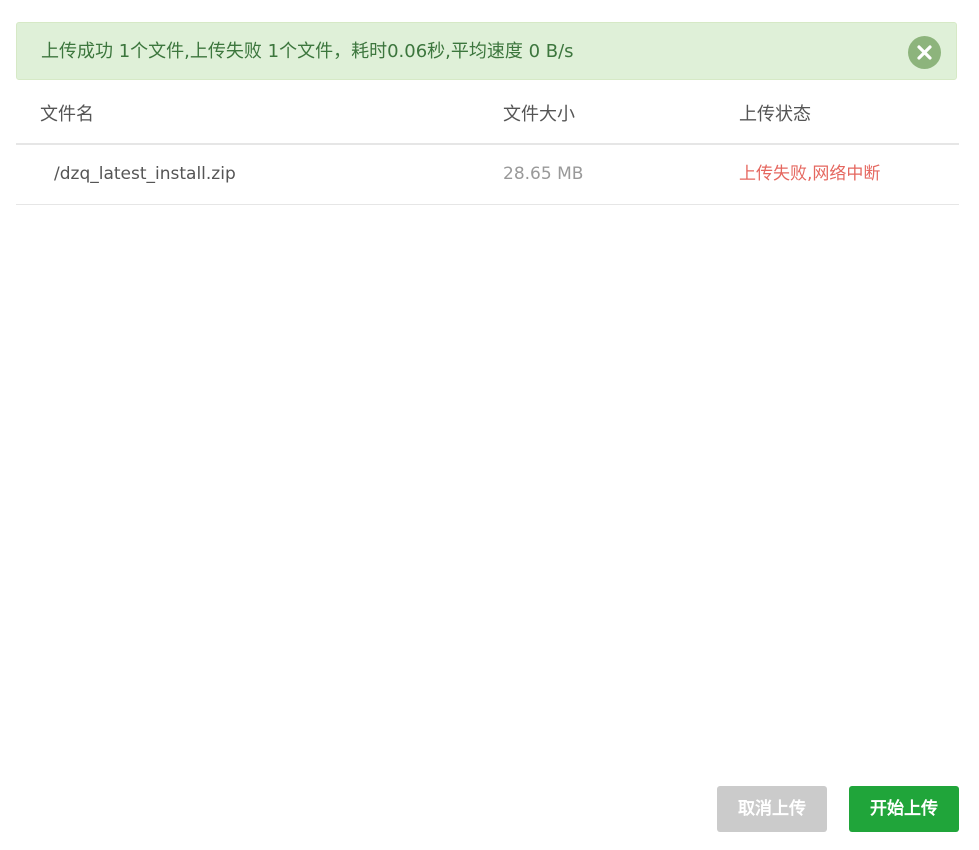  I want to click on header-file-size: 文件大小, so click(539, 114).